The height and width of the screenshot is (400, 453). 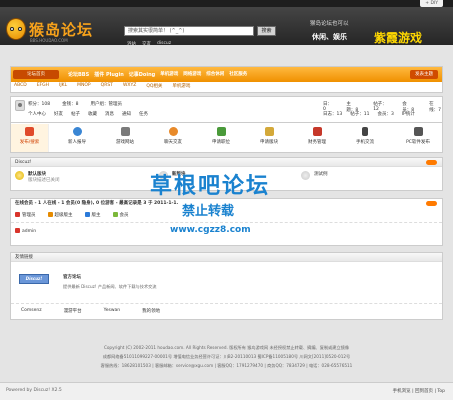 I want to click on online-users: admin, so click(x=25, y=231).